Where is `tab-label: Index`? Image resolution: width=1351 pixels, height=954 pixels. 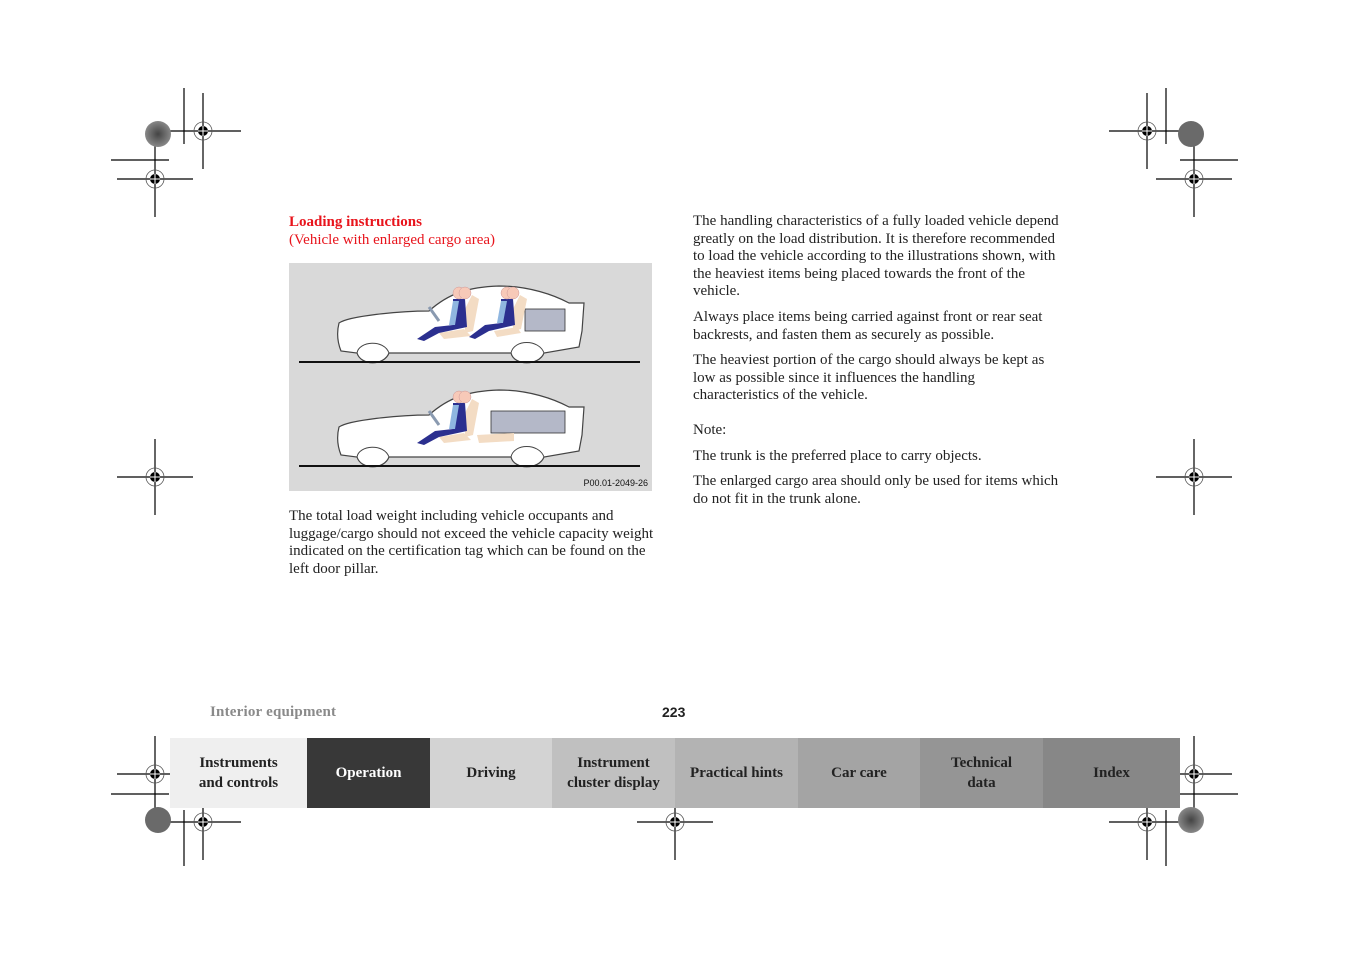
tab-label: Index is located at coordinates (1111, 773).